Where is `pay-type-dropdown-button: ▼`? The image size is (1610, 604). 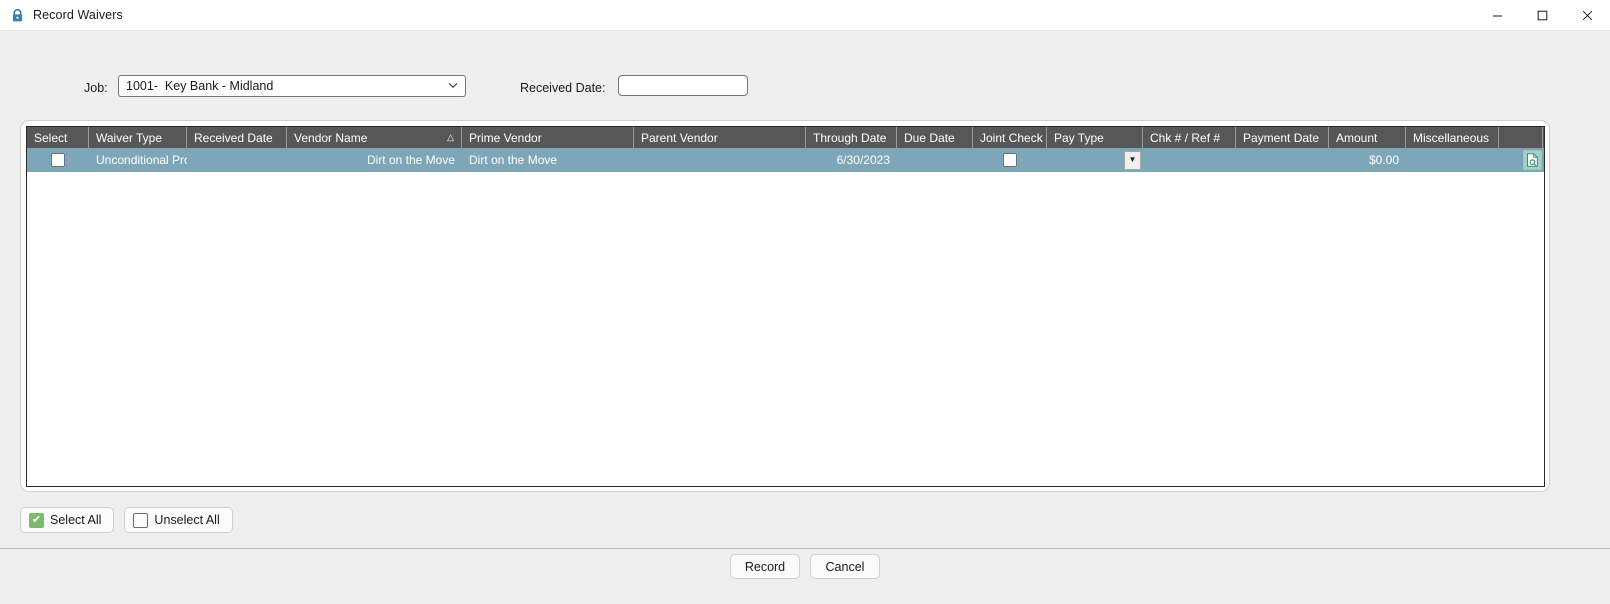 pay-type-dropdown-button: ▼ is located at coordinates (1132, 160).